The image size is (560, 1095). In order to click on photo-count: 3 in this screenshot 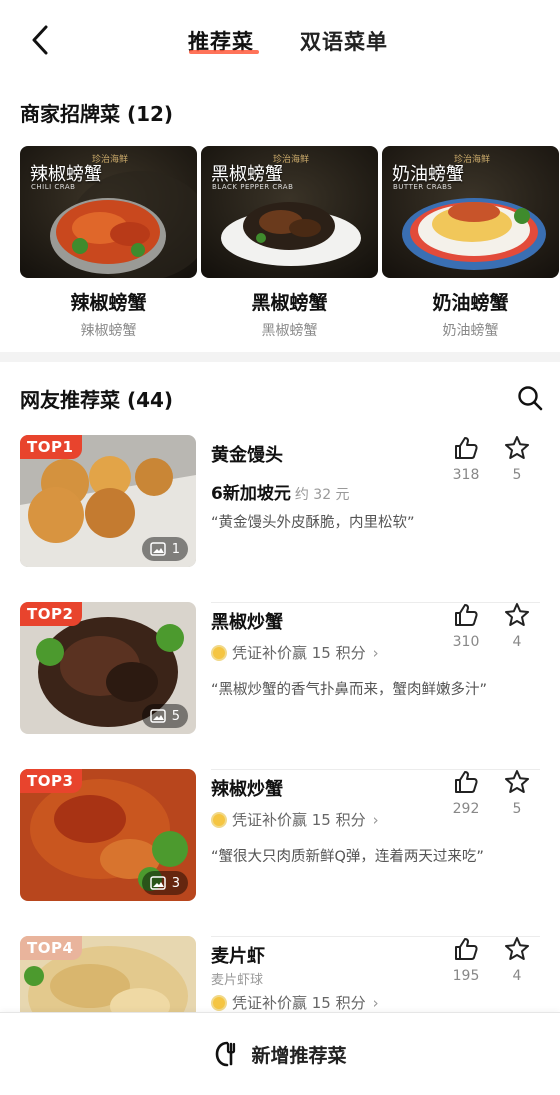, I will do `click(175, 883)`.